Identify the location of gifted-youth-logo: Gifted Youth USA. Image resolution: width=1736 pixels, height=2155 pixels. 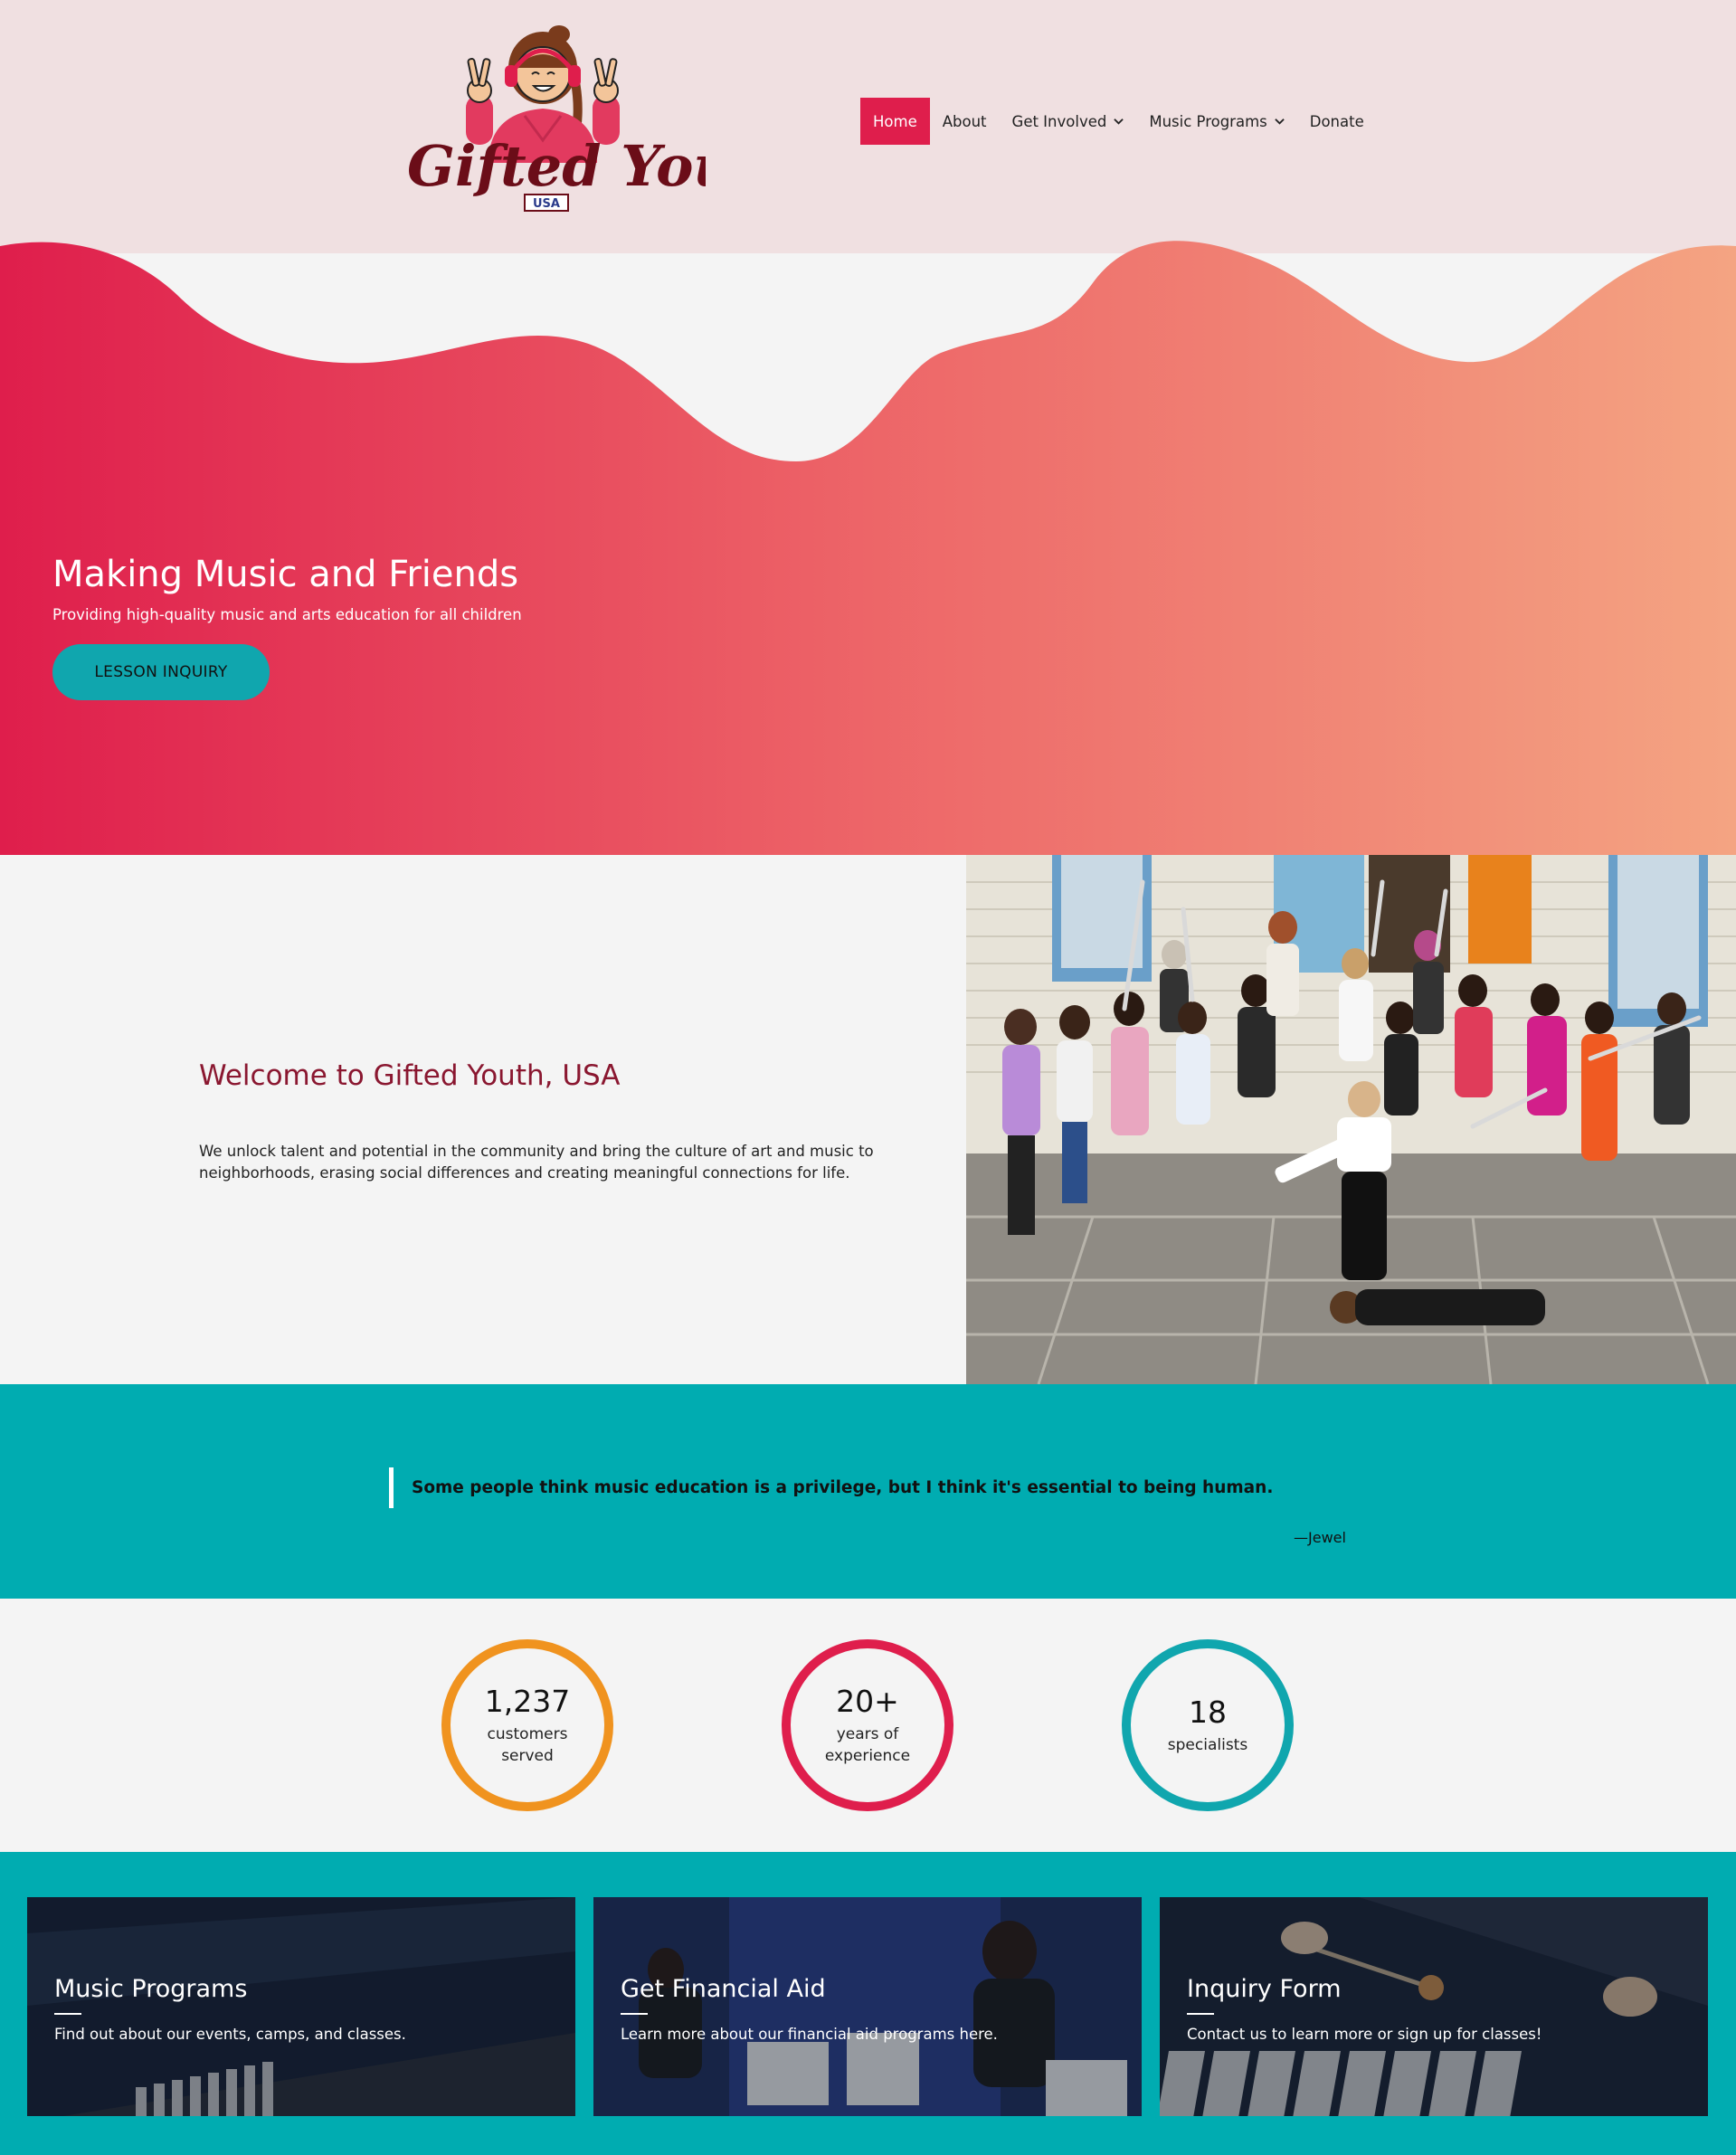
(595, 122).